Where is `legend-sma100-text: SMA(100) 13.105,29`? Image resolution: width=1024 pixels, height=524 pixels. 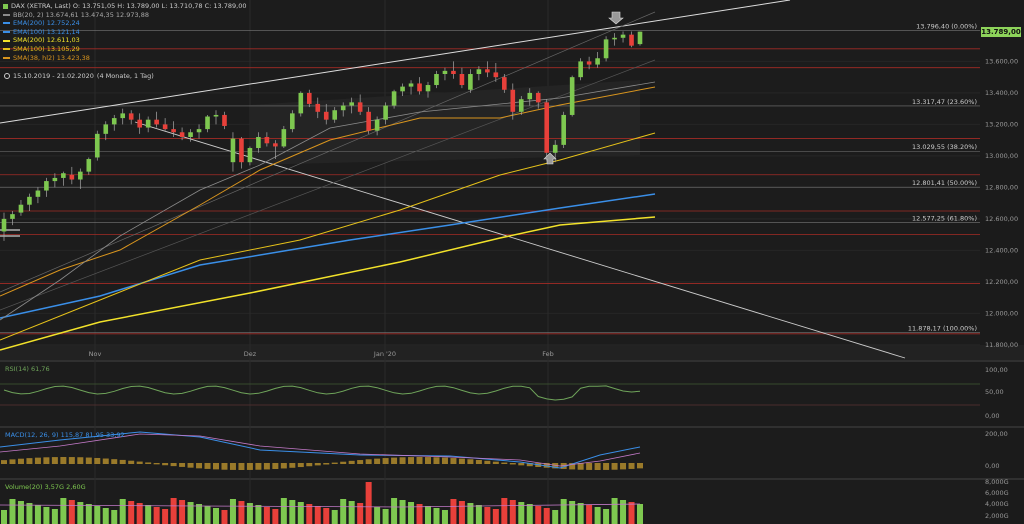 legend-sma100-text: SMA(100) 13.105,29 is located at coordinates (46, 48).